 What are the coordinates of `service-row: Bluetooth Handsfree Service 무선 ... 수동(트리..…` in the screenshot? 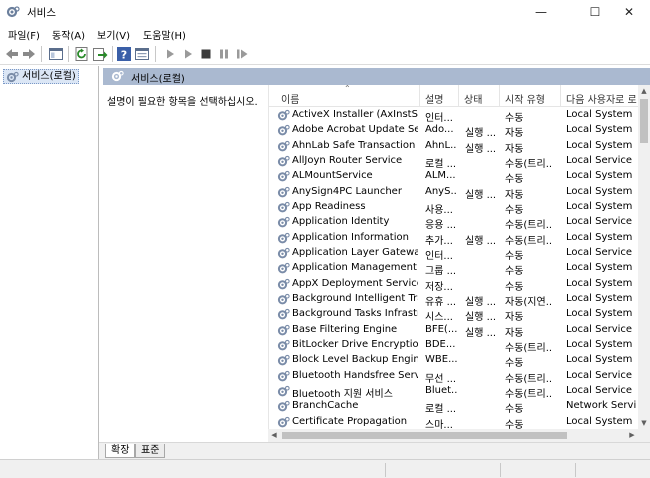 It's located at (454, 377).